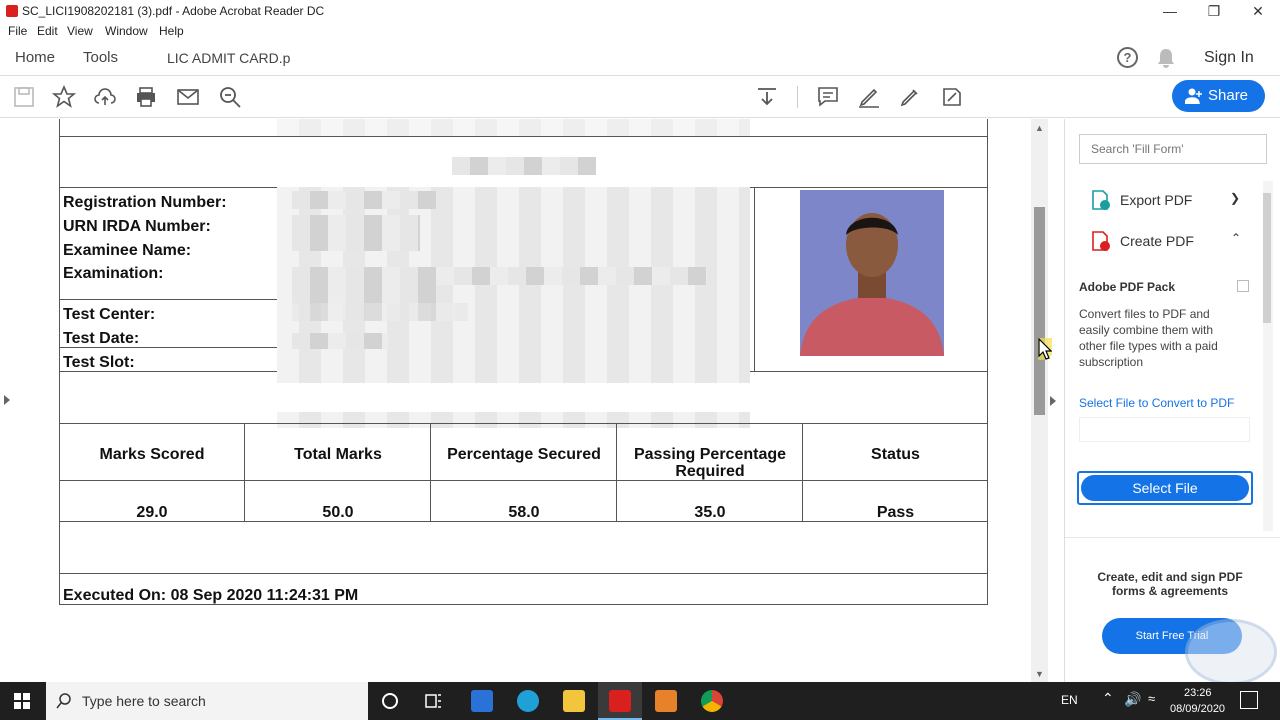 This screenshot has width=1280, height=720. I want to click on pane-scrollbar, so click(1268, 356).